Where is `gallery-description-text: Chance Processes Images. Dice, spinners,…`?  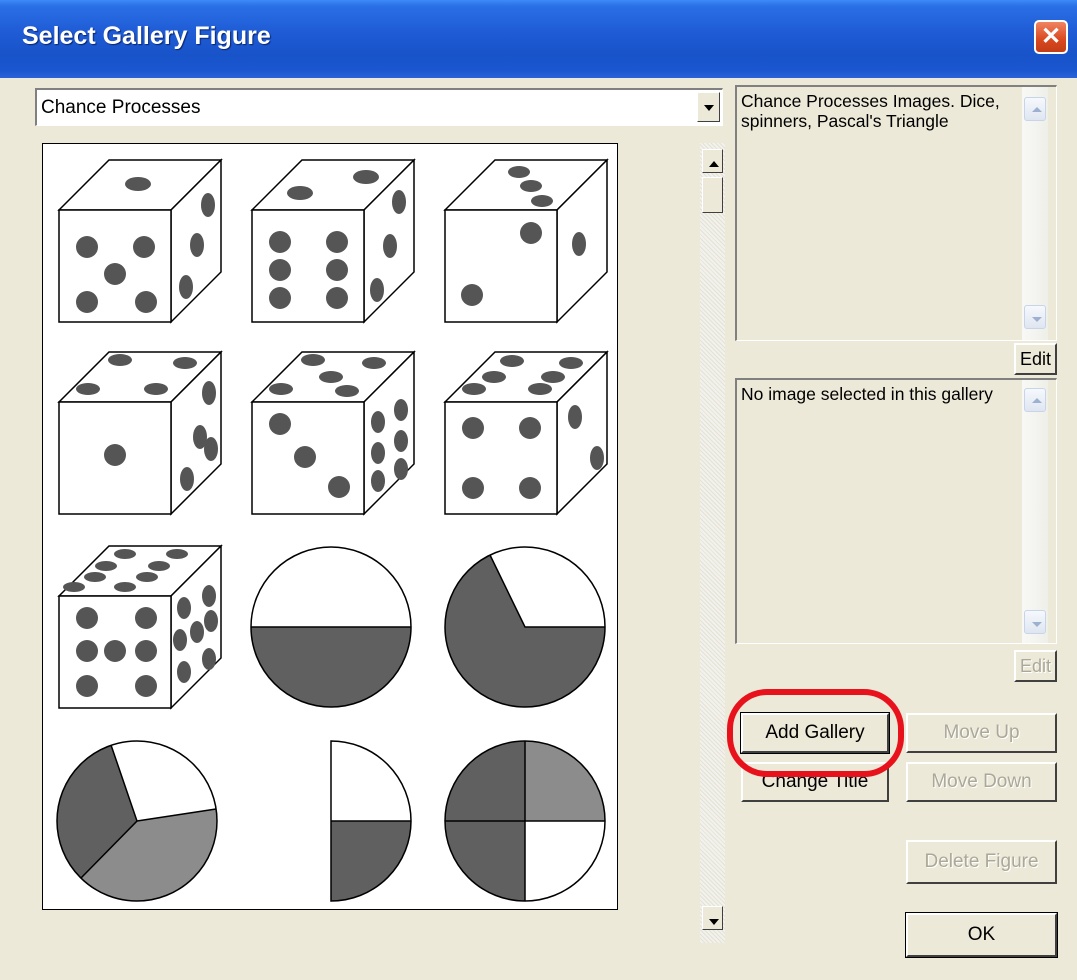
gallery-description-text: Chance Processes Images. Dice, spinners,… is located at coordinates (870, 111).